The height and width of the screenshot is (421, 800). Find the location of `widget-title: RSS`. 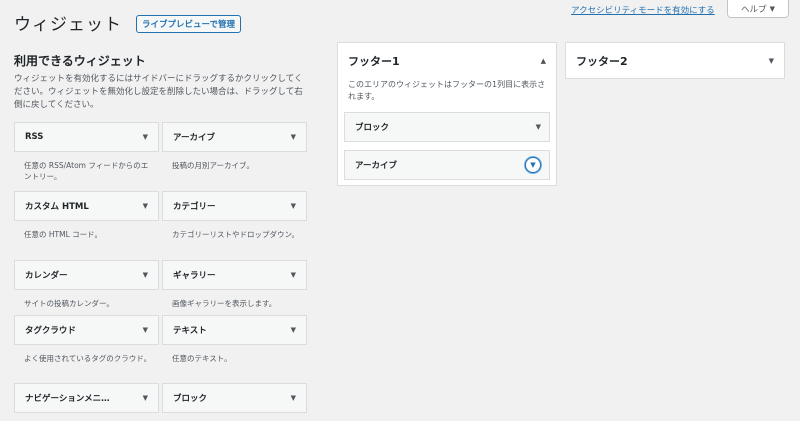

widget-title: RSS is located at coordinates (34, 137).